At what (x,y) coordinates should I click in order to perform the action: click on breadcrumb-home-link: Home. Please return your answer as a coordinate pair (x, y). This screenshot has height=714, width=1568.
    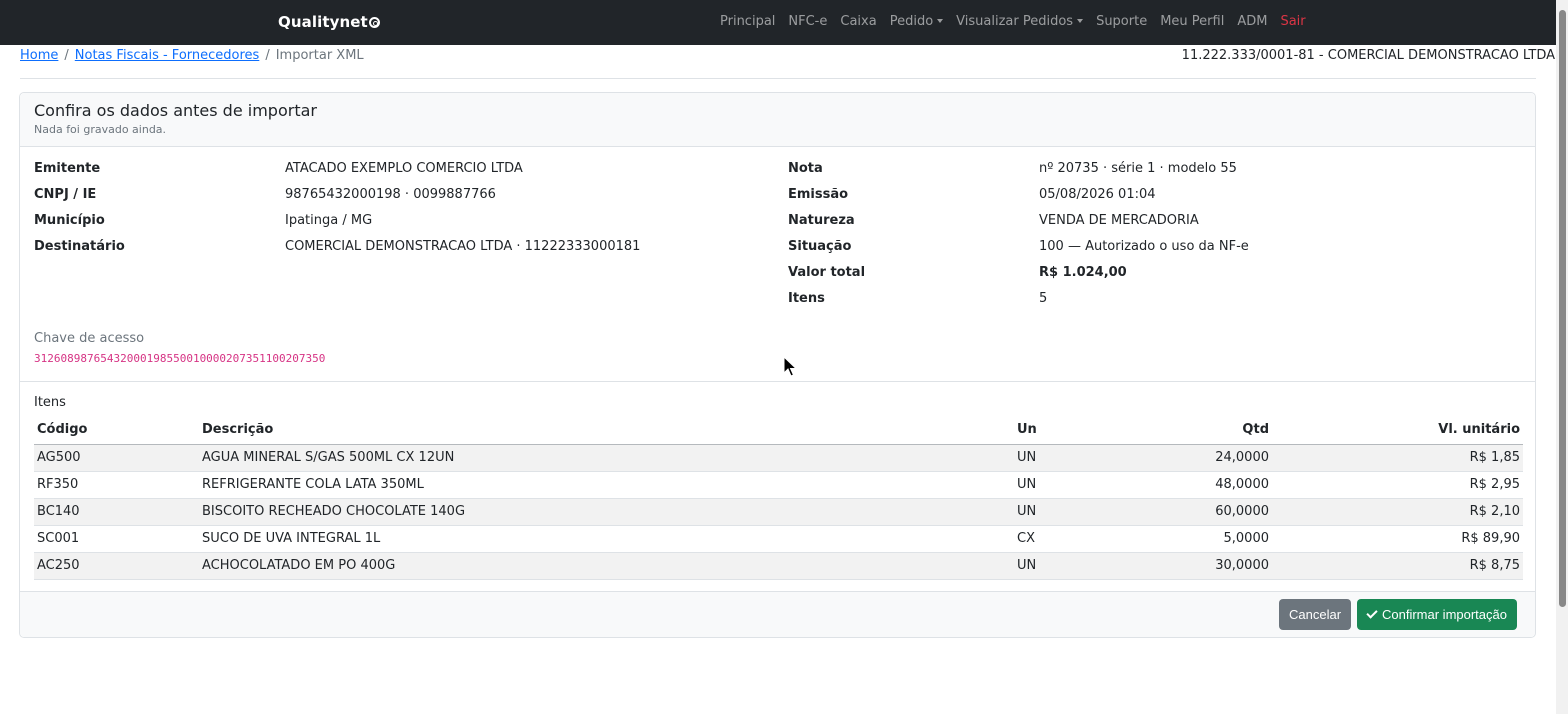
    Looking at the image, I should click on (39, 55).